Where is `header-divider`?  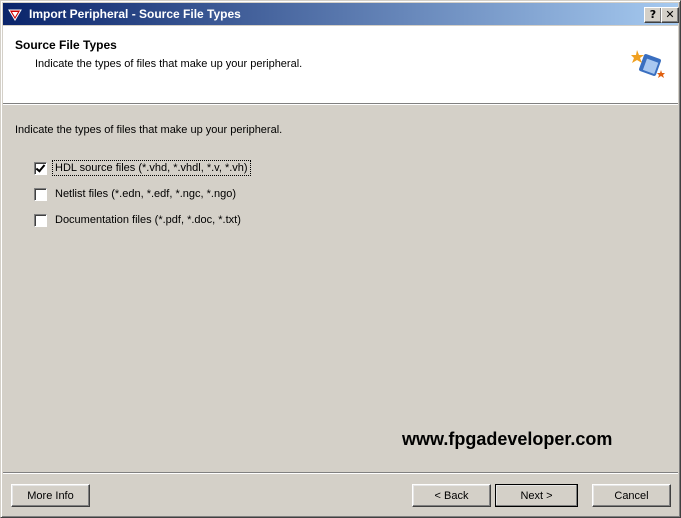
header-divider is located at coordinates (340, 104).